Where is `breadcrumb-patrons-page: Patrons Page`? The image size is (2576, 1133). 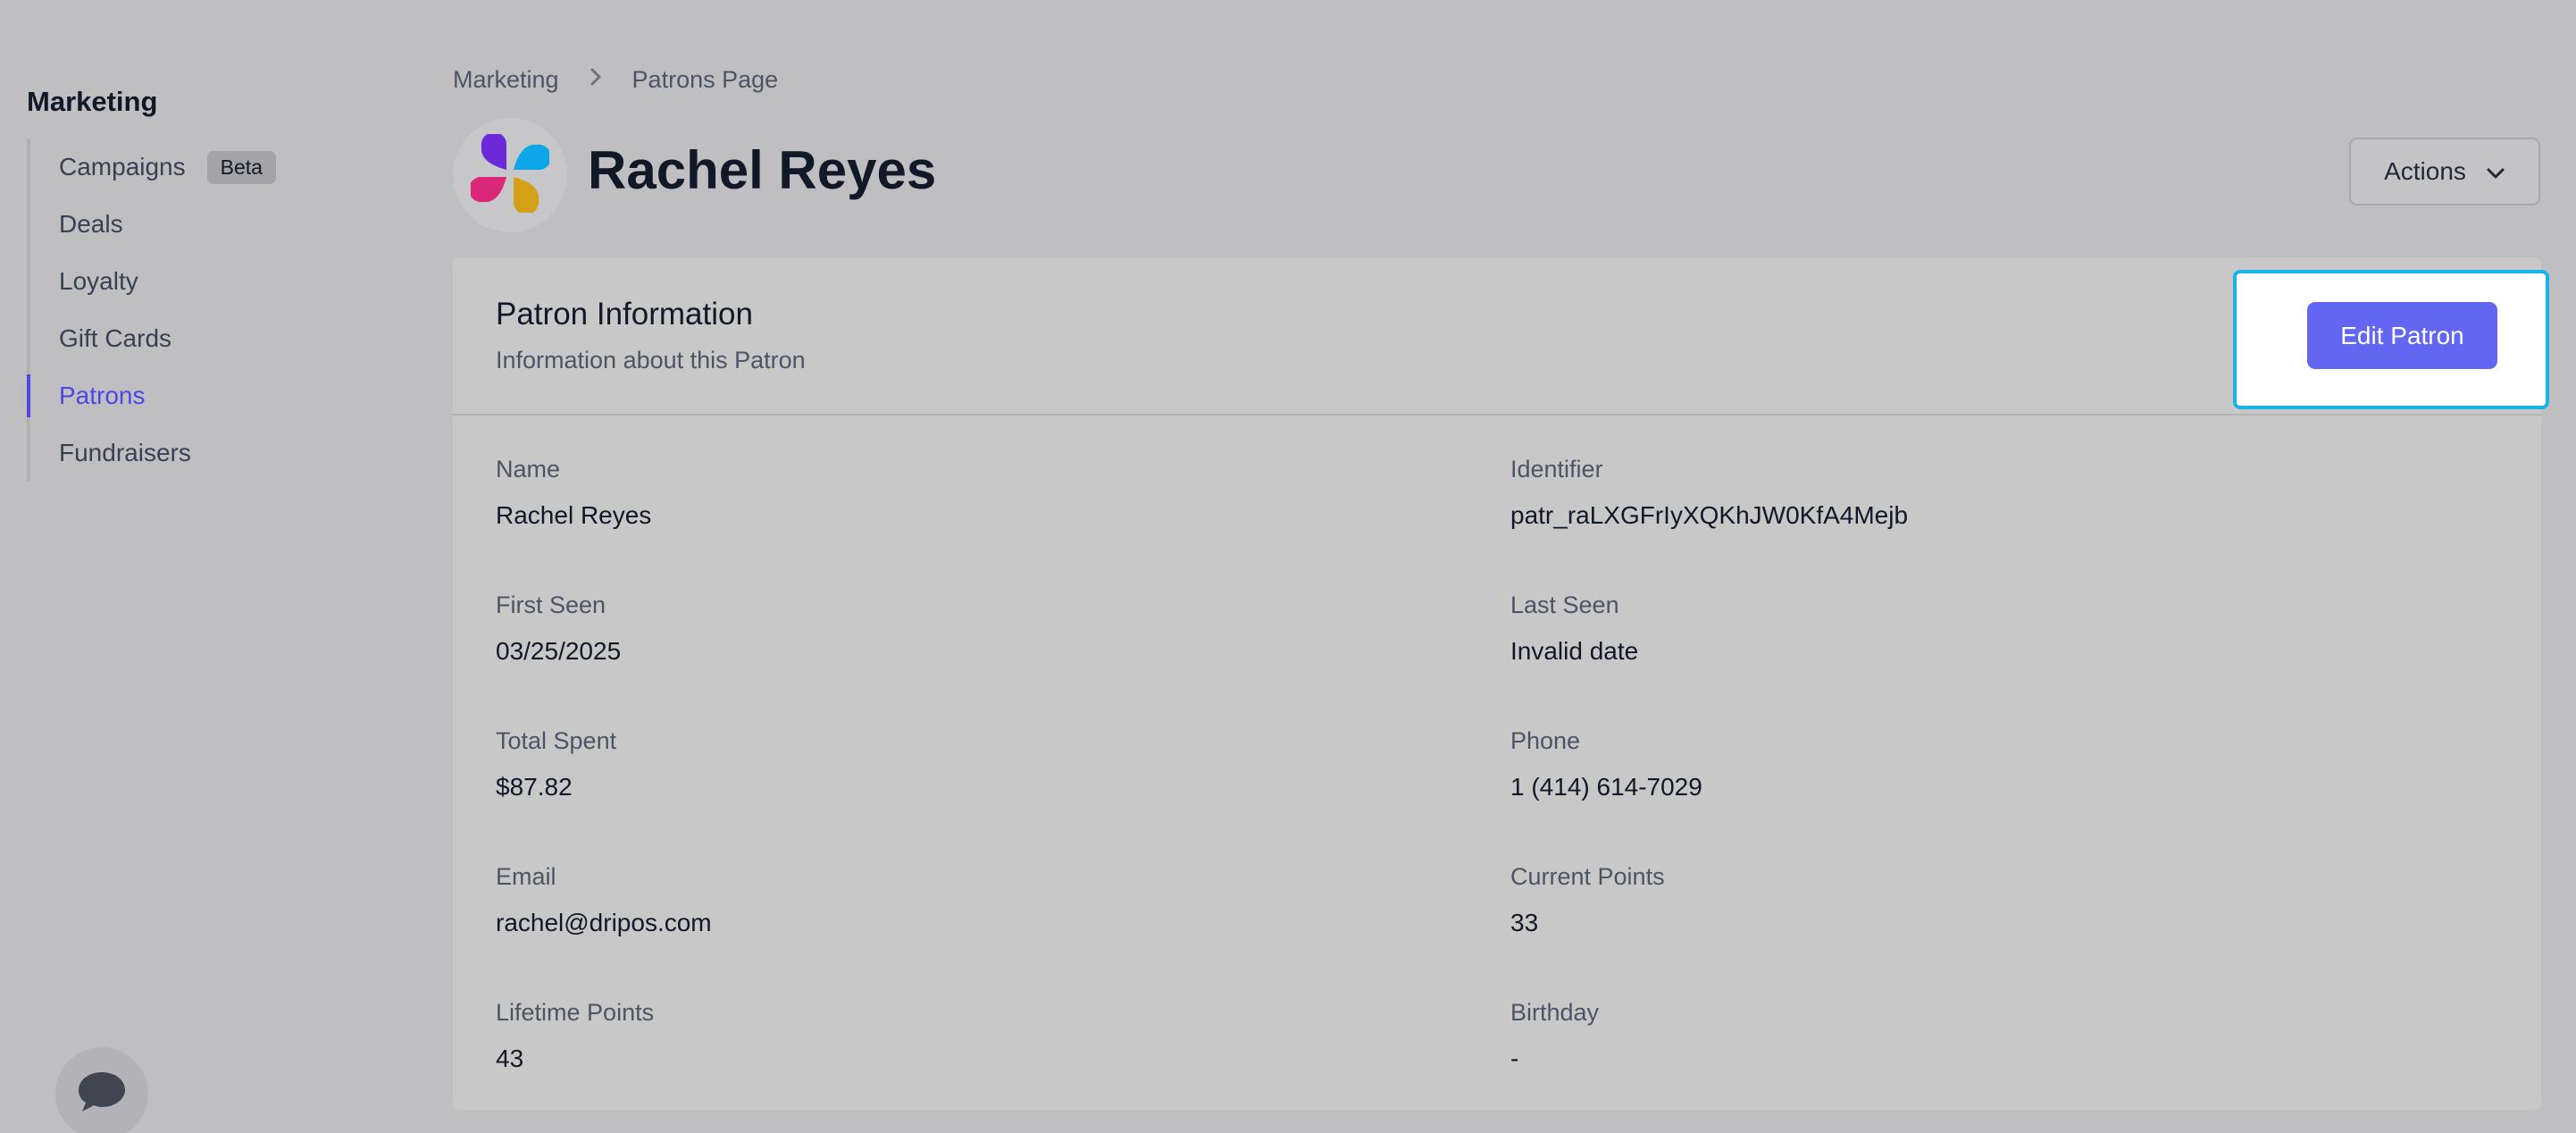 breadcrumb-patrons-page: Patrons Page is located at coordinates (706, 80).